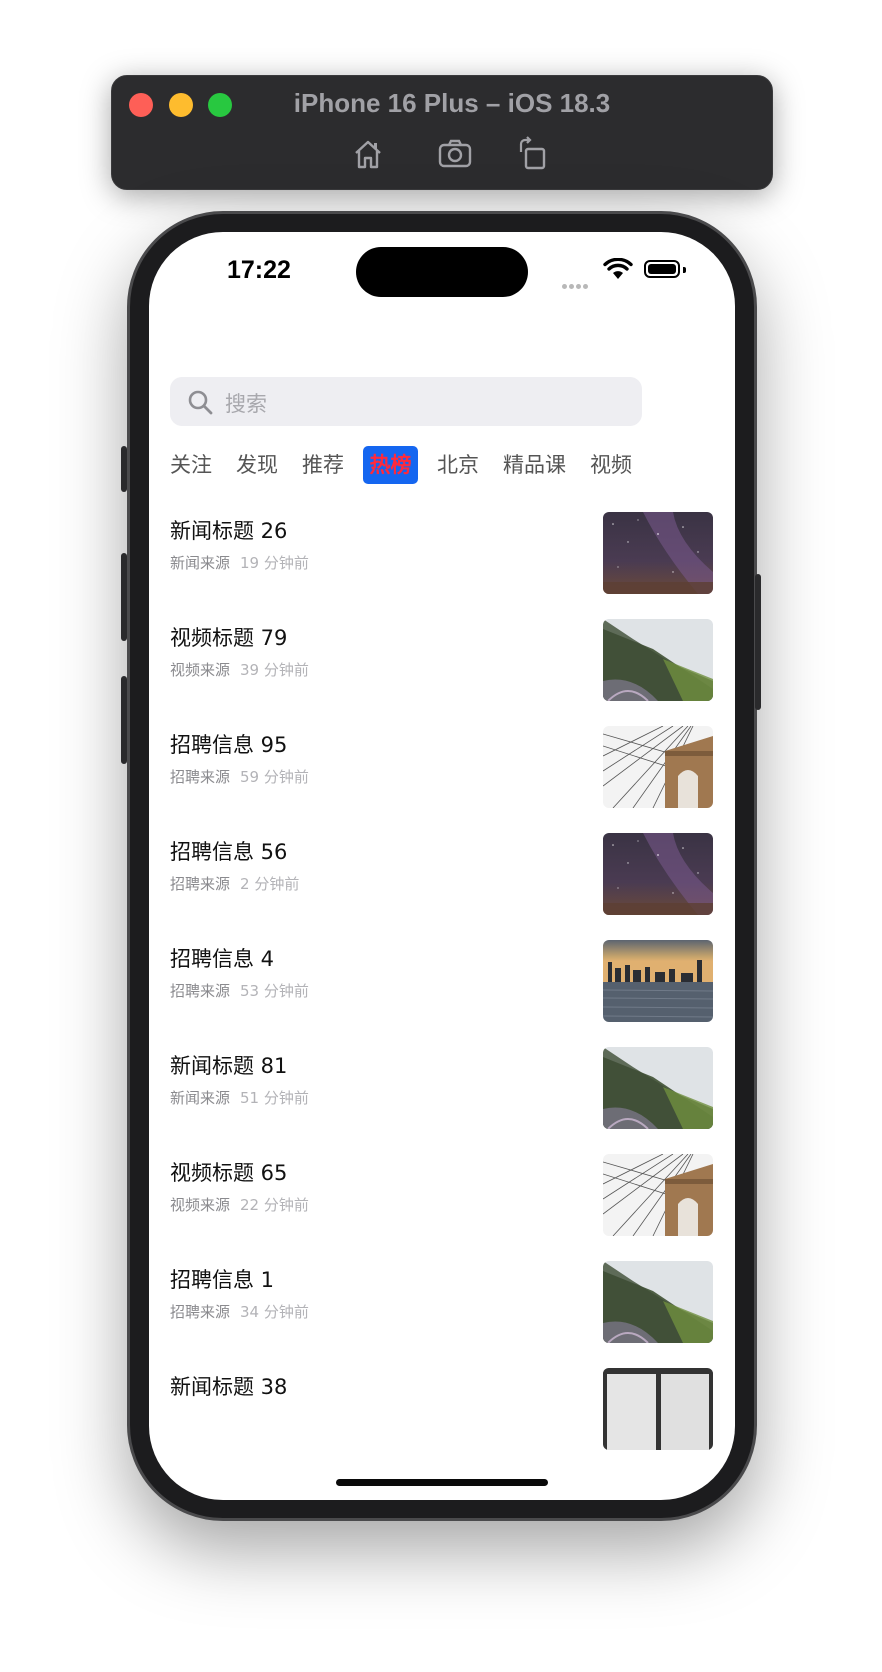  Describe the element at coordinates (124, 720) in the screenshot. I see `volume-down-button` at that location.